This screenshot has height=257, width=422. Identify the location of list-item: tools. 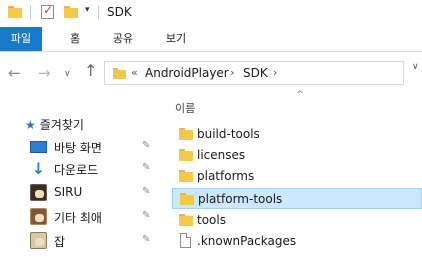
(297, 220).